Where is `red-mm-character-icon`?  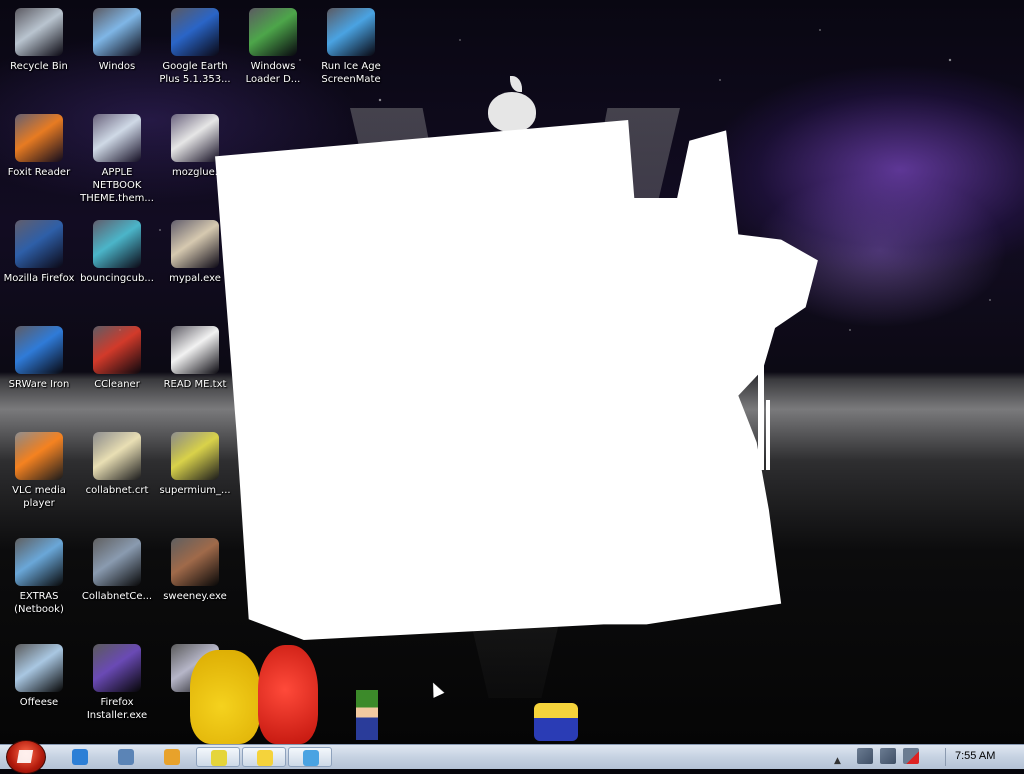
red-mm-character-icon is located at coordinates (288, 694).